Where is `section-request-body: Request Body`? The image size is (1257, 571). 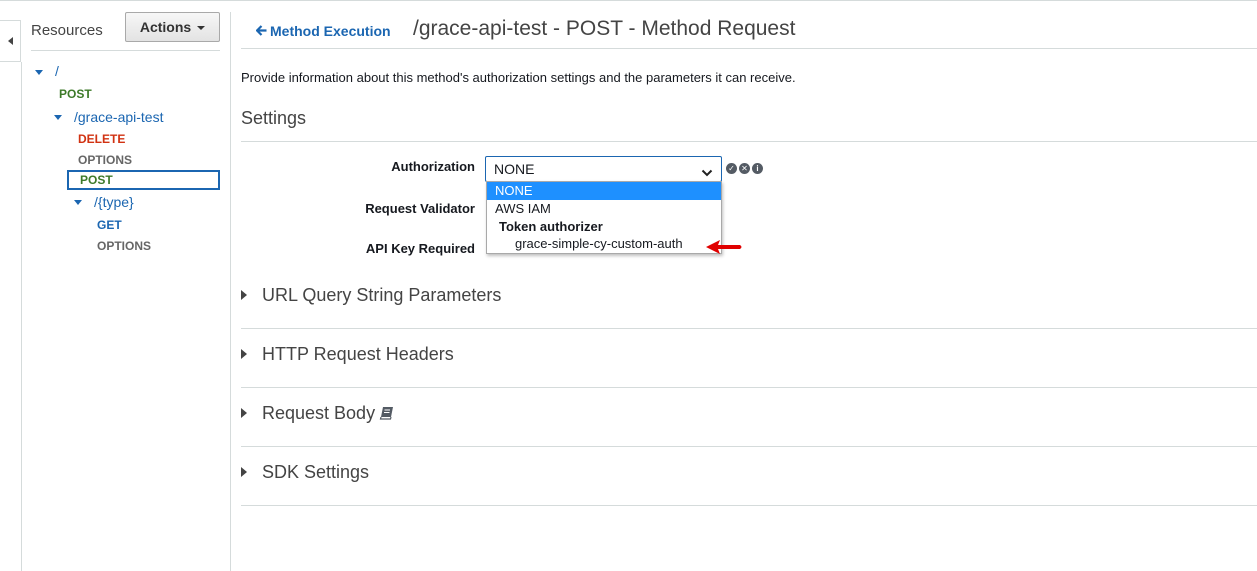
section-request-body: Request Body is located at coordinates (749, 417).